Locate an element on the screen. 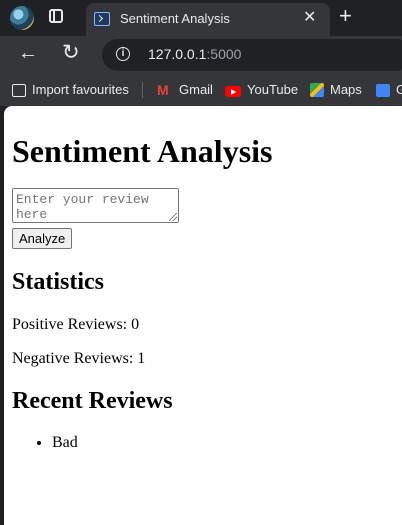 The image size is (402, 525). active-tab: Sentiment Analysis ✕ is located at coordinates (208, 19).